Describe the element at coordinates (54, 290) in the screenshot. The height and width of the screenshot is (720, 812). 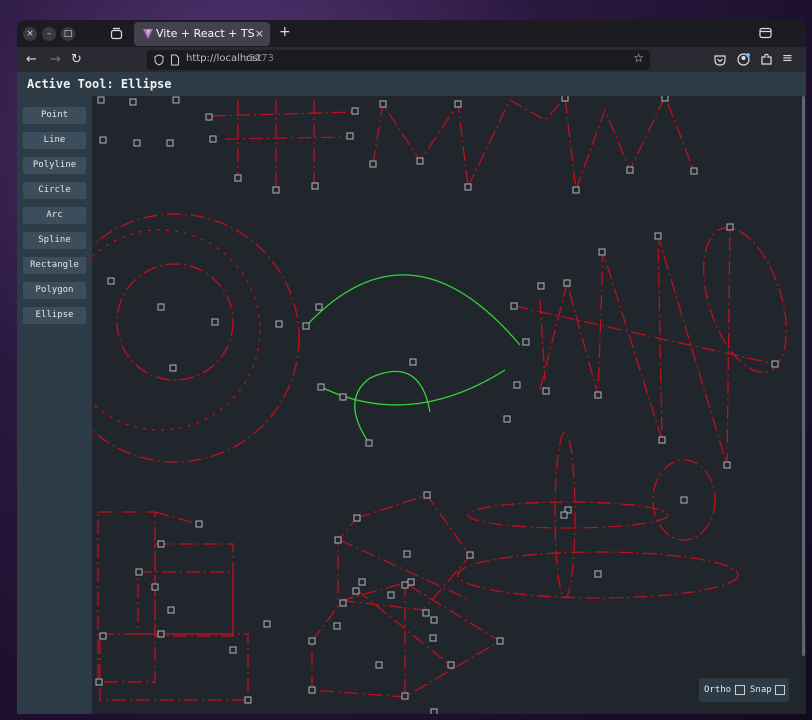
I see `tool-polygon-button: Polygon` at that location.